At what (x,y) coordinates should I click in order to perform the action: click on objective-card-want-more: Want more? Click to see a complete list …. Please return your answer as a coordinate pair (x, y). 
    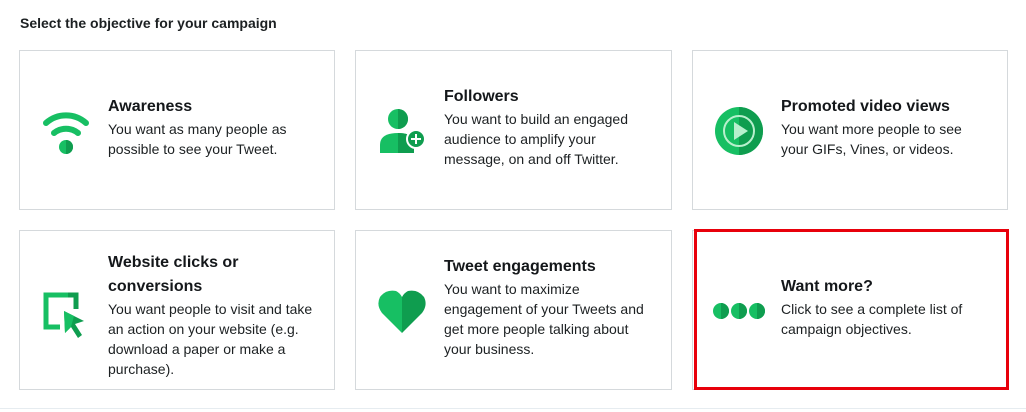
    Looking at the image, I should click on (850, 310).